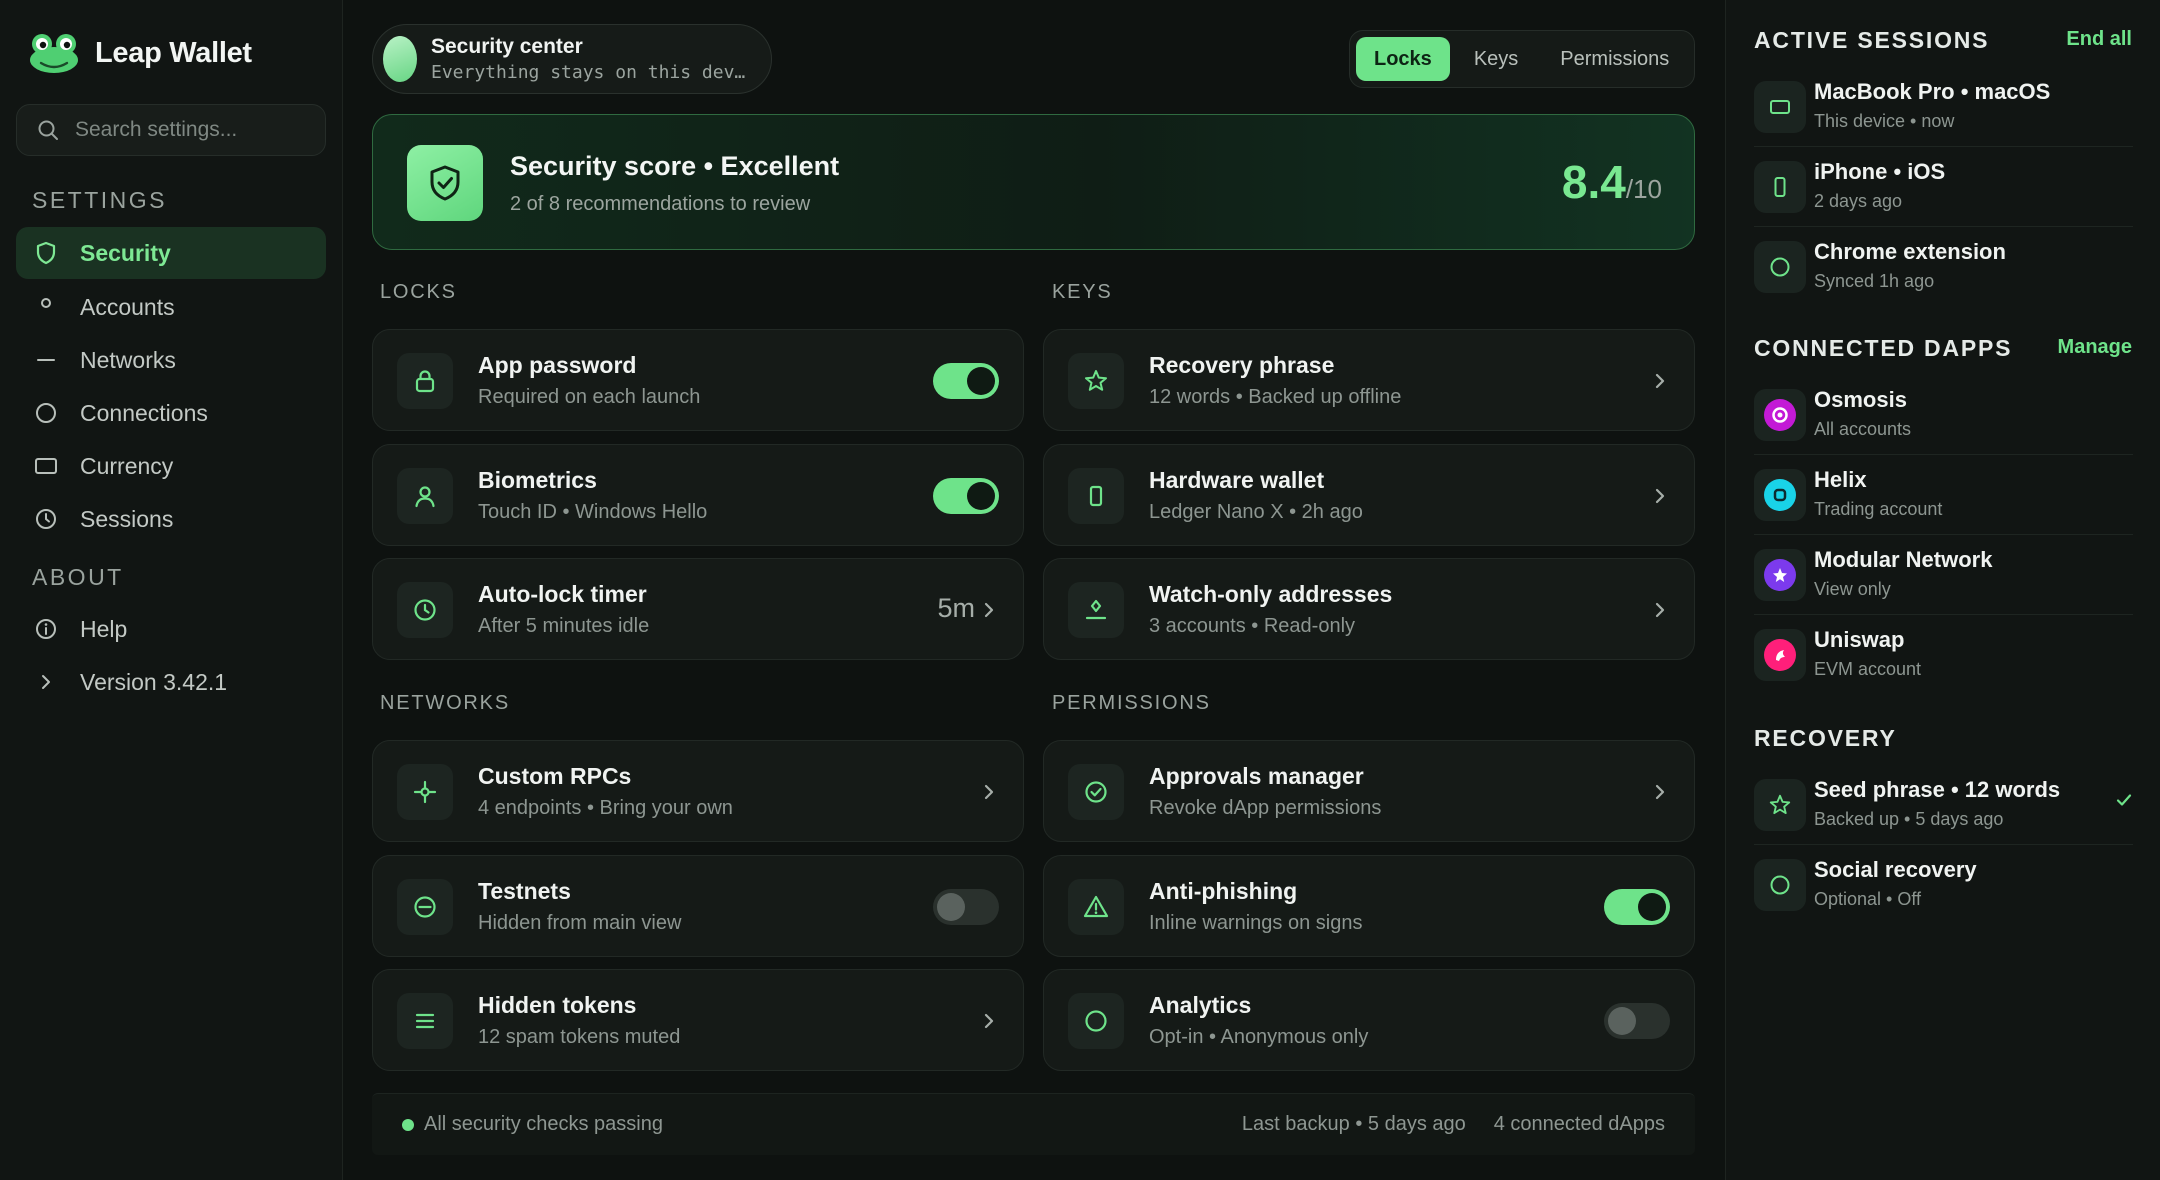 The height and width of the screenshot is (1180, 2160). I want to click on brand: Leap Wallet, so click(139, 53).